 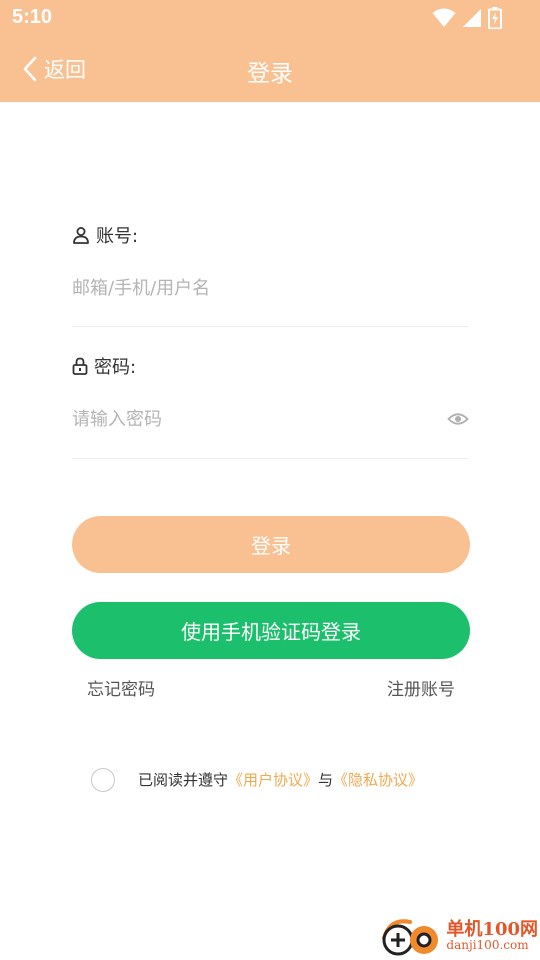 I want to click on user-agreement-link: 《用户协议》, so click(x=273, y=780).